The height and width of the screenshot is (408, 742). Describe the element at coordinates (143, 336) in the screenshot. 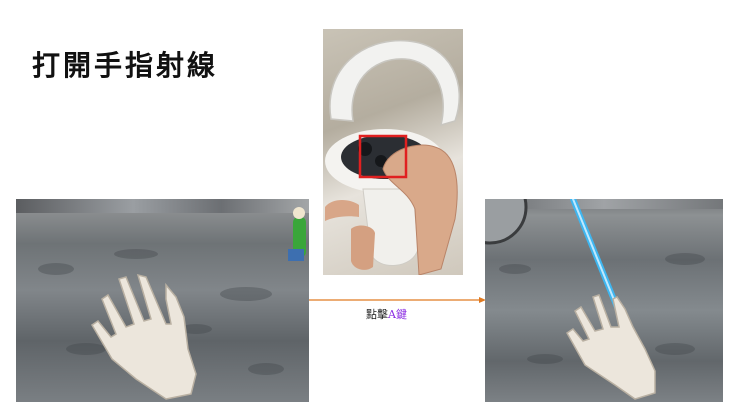

I see `vr-hand-open` at that location.